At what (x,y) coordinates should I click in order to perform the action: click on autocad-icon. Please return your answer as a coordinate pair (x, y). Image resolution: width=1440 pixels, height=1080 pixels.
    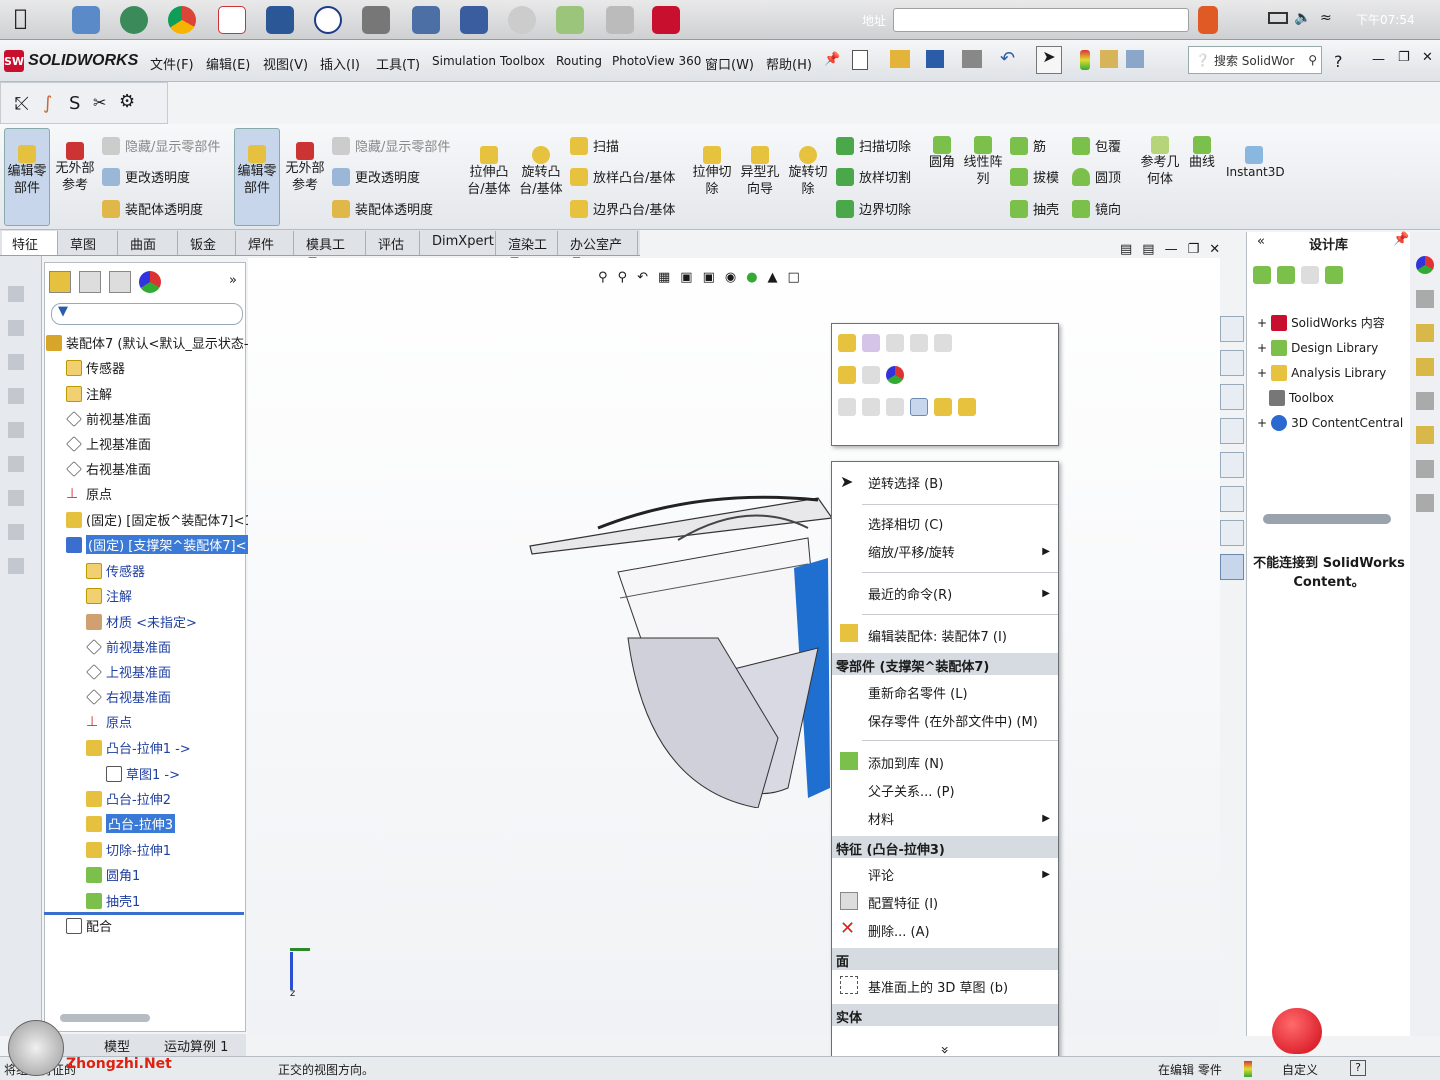
    Looking at the image, I should click on (232, 20).